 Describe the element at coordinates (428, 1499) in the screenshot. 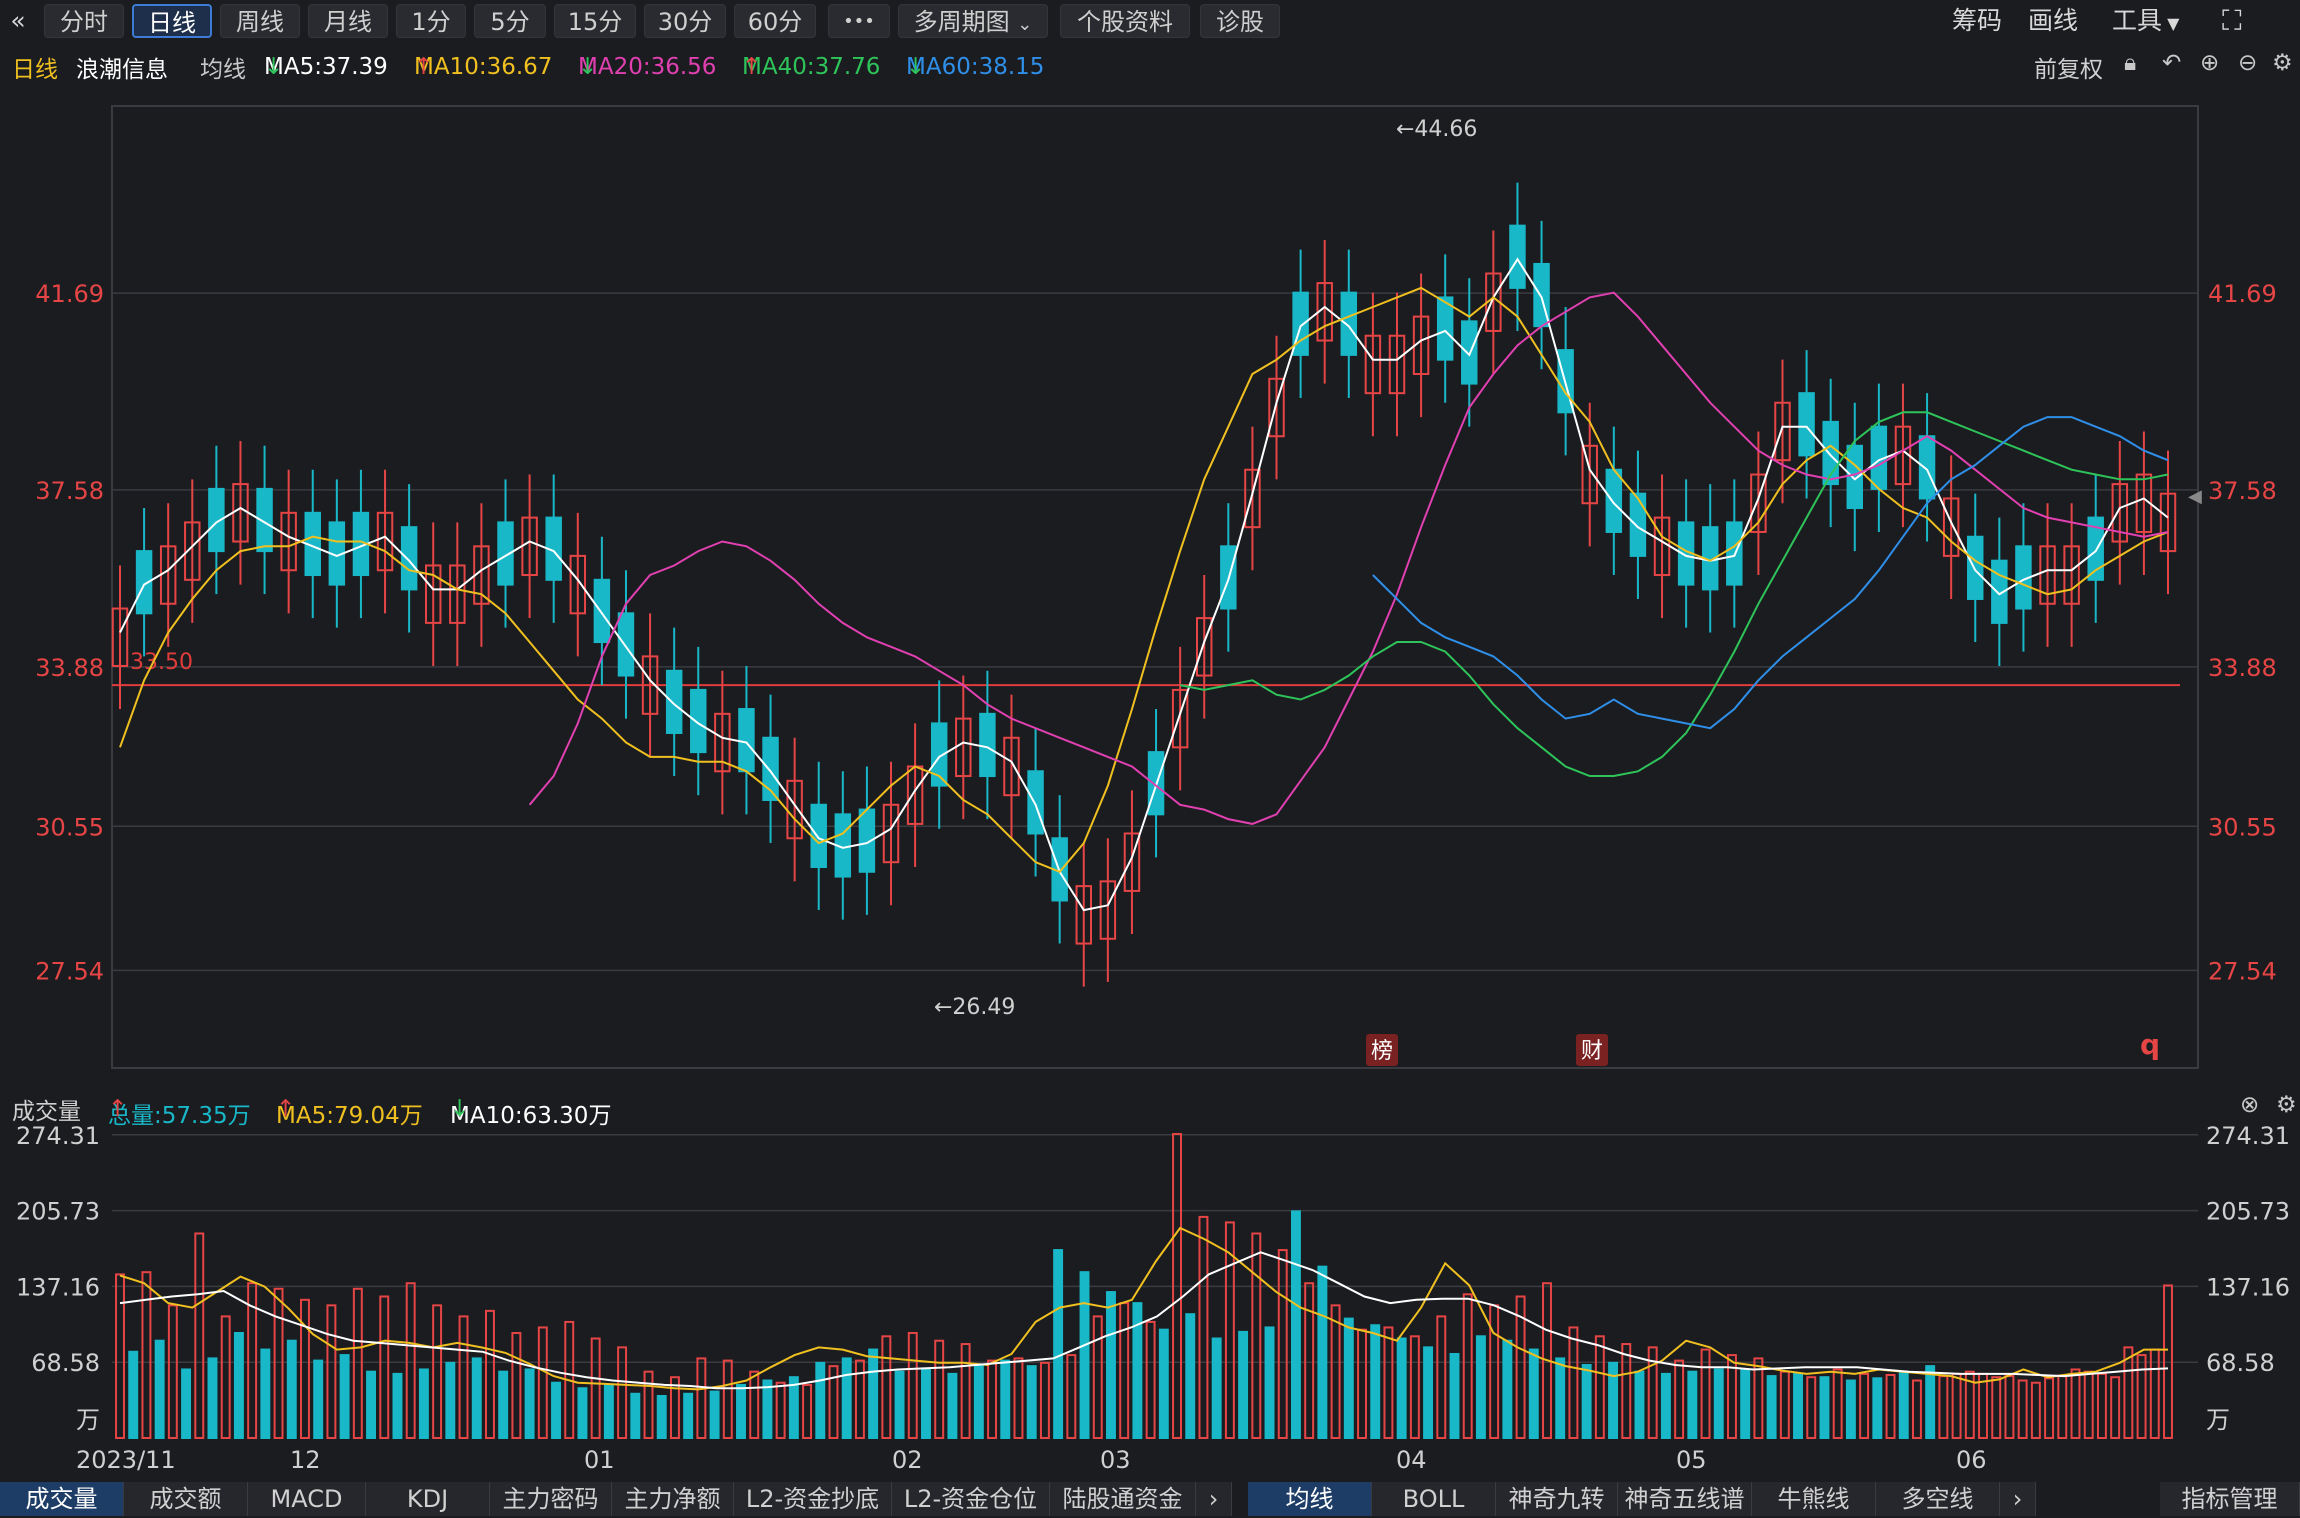

I see `tab-kdj: KDJ` at that location.